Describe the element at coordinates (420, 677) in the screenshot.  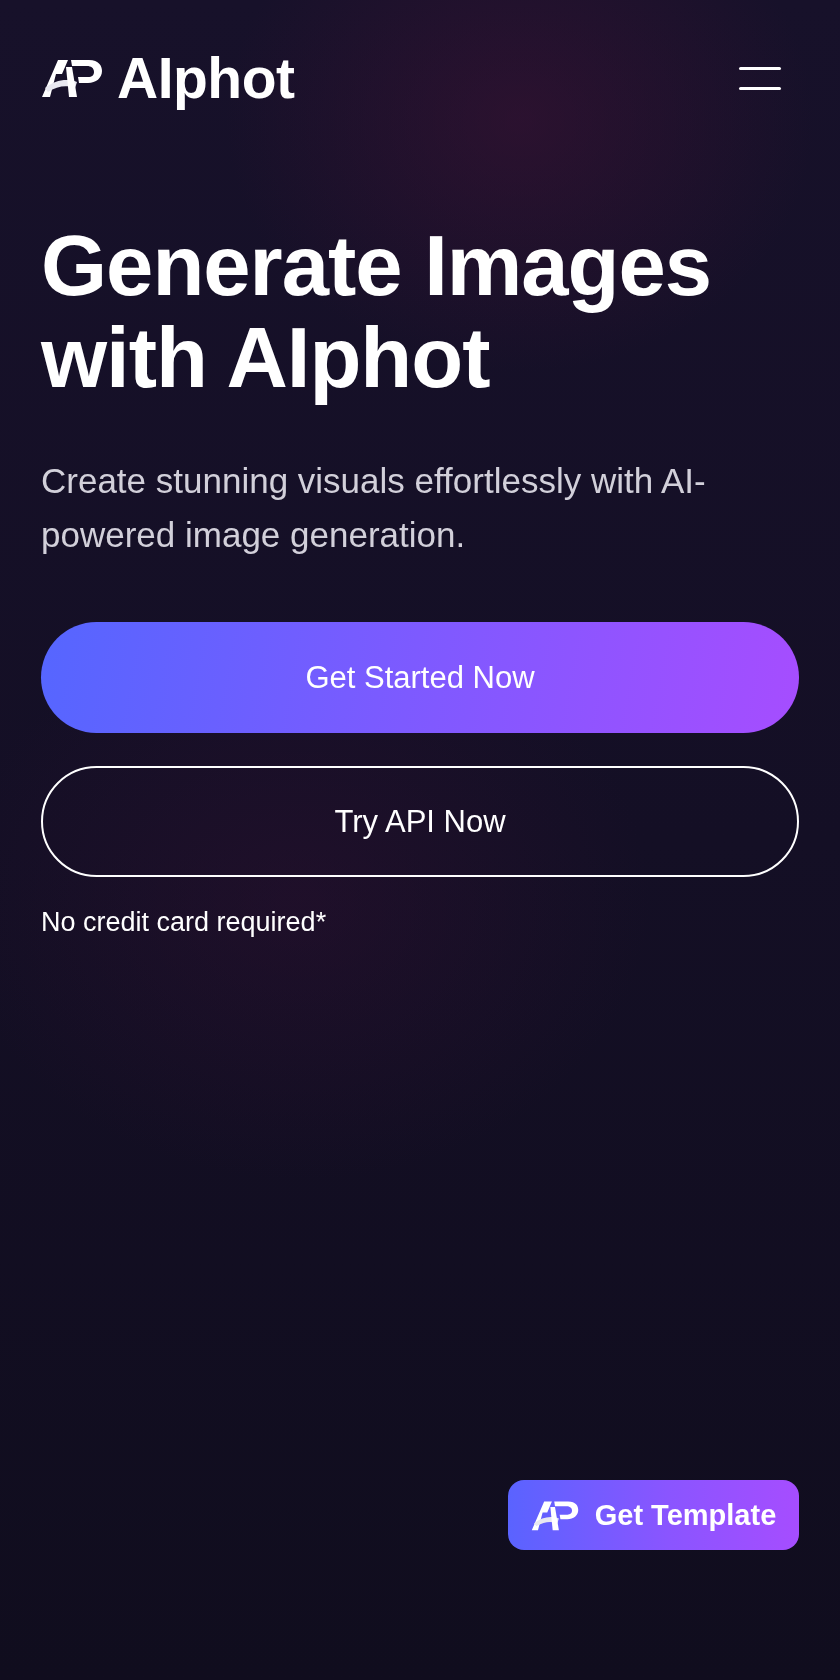
I see `get-started-button: Get Started Now` at that location.